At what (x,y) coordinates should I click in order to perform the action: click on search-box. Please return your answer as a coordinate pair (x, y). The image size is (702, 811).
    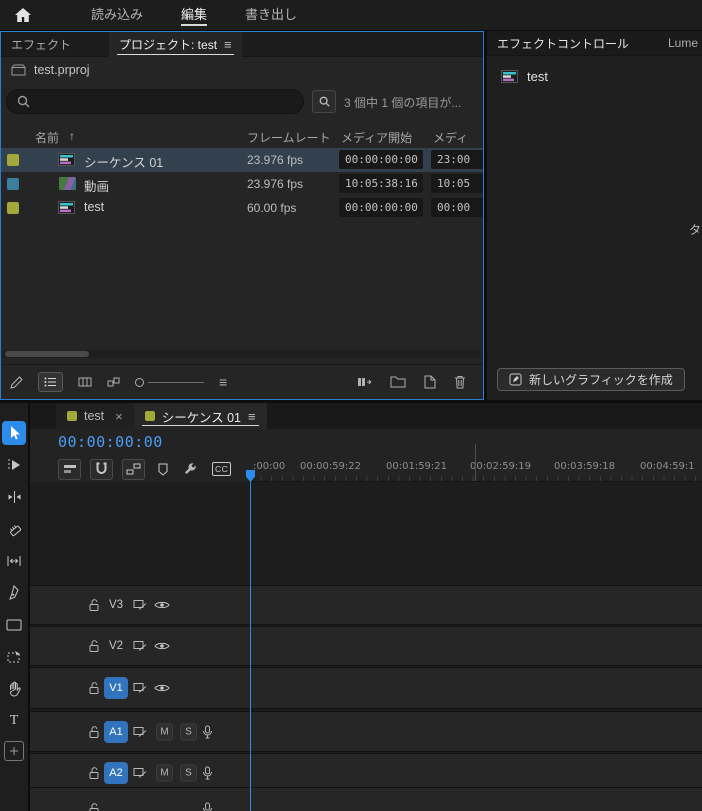
    Looking at the image, I should click on (155, 101).